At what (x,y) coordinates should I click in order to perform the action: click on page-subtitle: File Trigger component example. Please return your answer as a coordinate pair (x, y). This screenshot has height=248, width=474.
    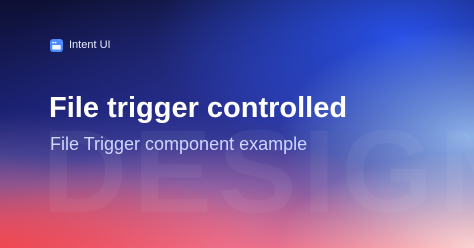
    Looking at the image, I should click on (179, 144).